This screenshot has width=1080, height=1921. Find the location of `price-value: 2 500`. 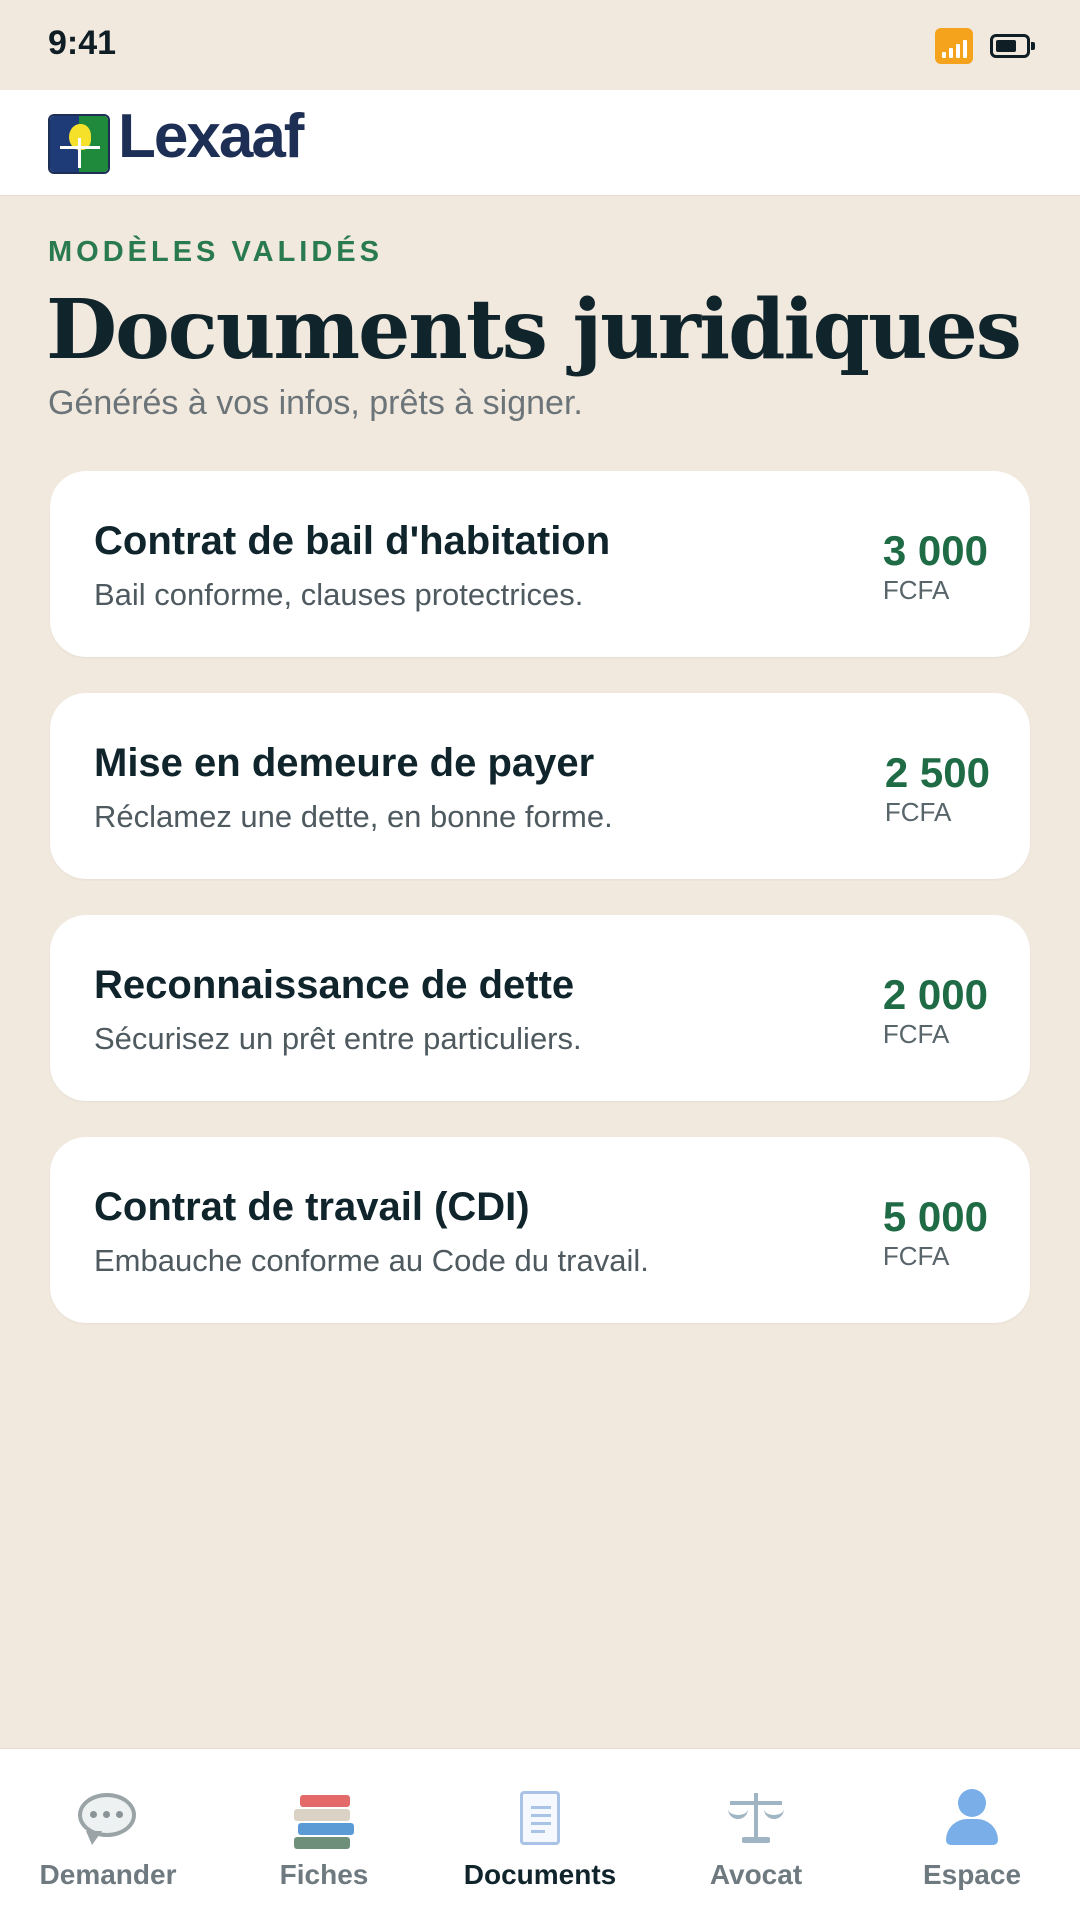

price-value: 2 500 is located at coordinates (937, 772).